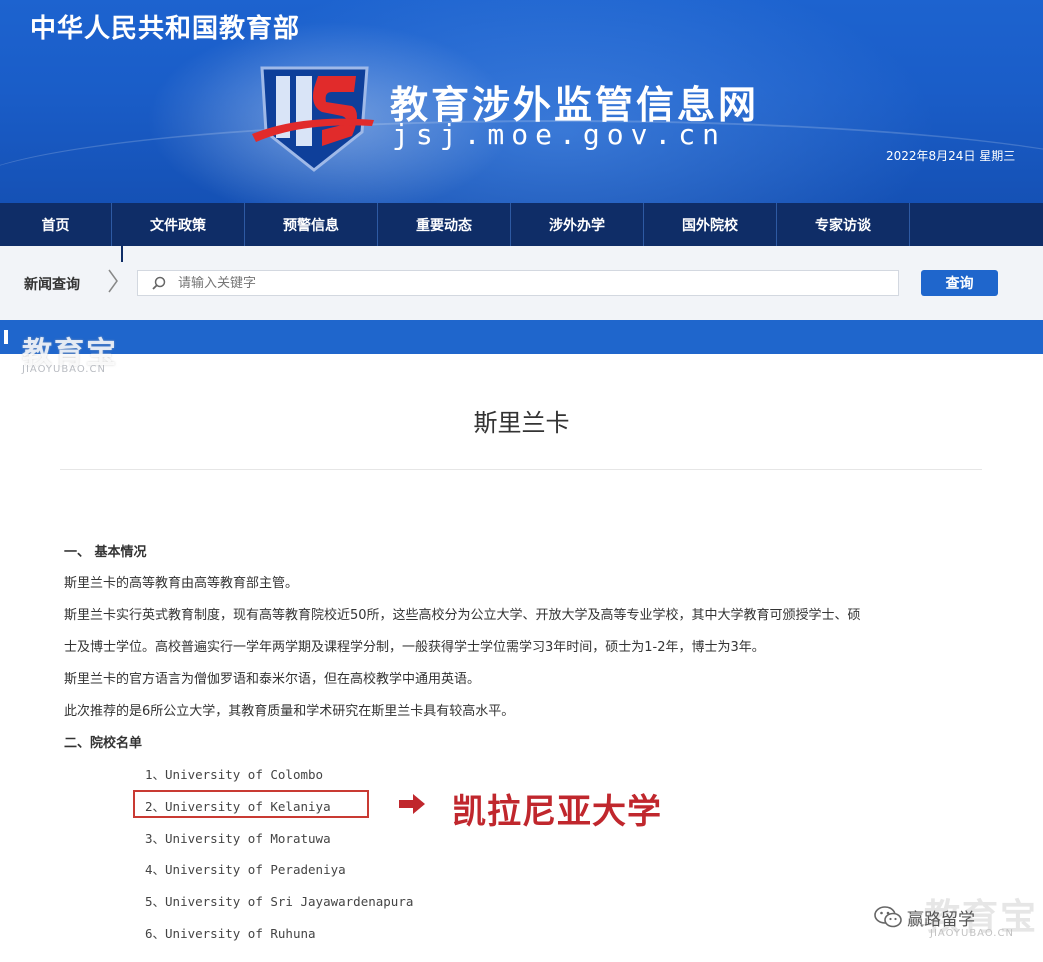  What do you see at coordinates (56, 224) in the screenshot?
I see `nav-item-home: 首页` at bounding box center [56, 224].